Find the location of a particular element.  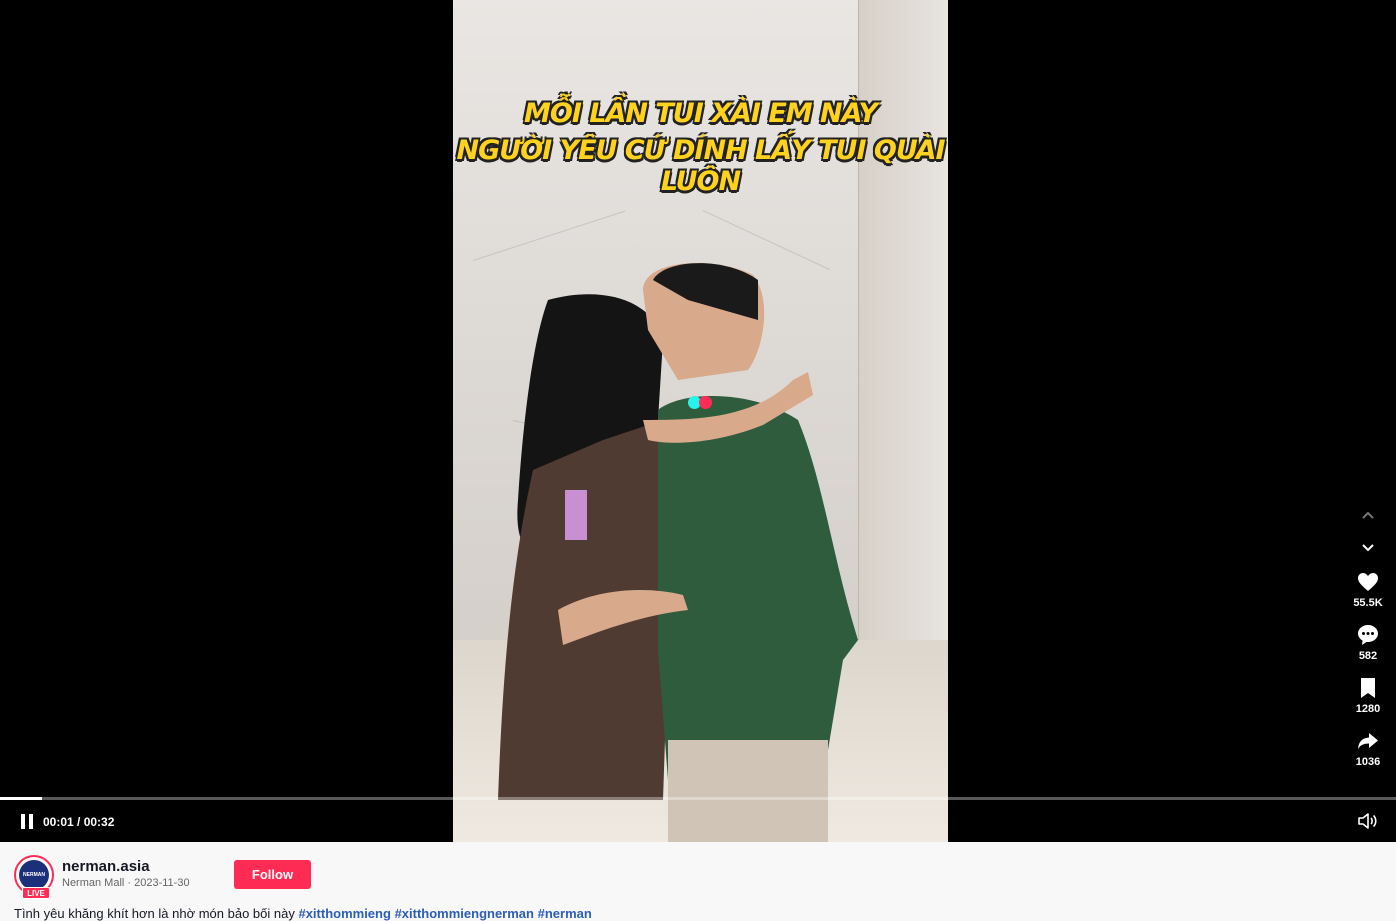

hashtag-link: #xitthommieng is located at coordinates (344, 913).